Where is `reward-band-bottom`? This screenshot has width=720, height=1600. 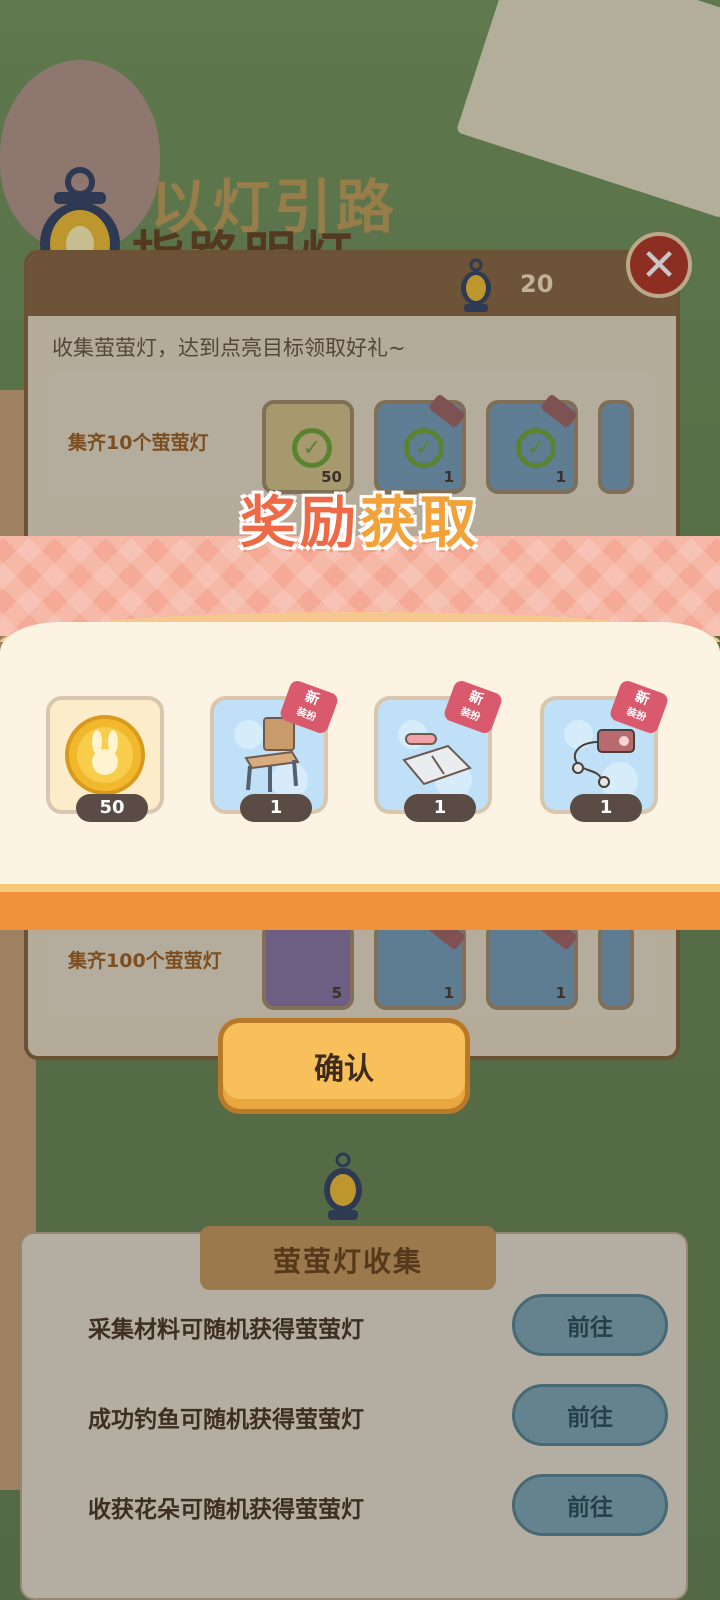 reward-band-bottom is located at coordinates (360, 907).